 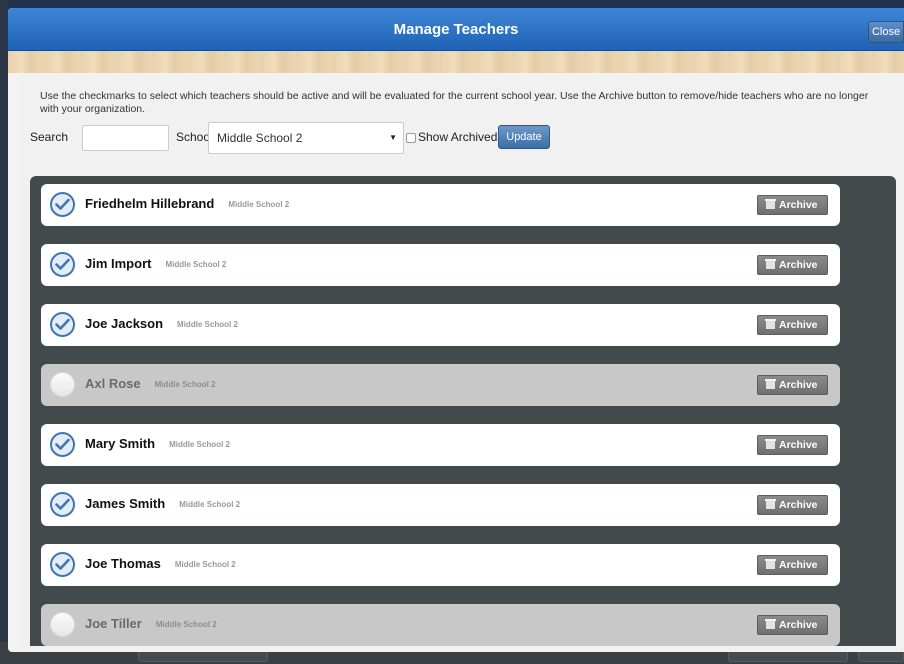 I want to click on teacher-info: Friedhelm Hillebrand Middle School 2, so click(x=187, y=203).